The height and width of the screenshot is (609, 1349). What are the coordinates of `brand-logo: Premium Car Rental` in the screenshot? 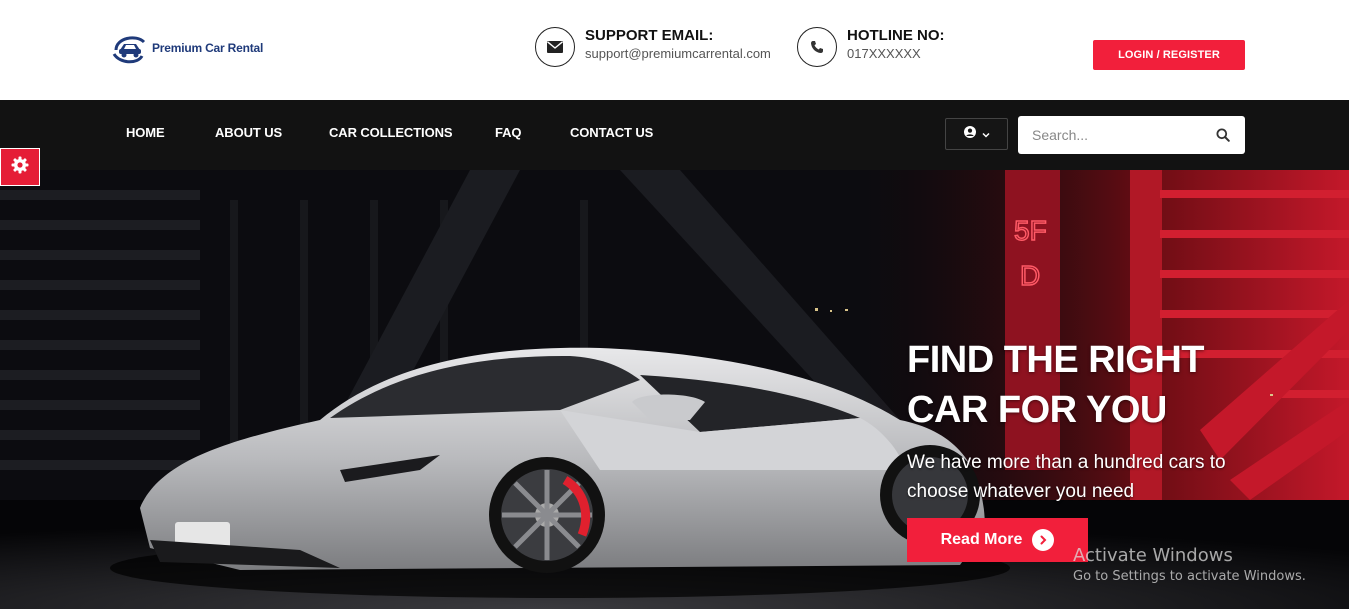 It's located at (186, 48).